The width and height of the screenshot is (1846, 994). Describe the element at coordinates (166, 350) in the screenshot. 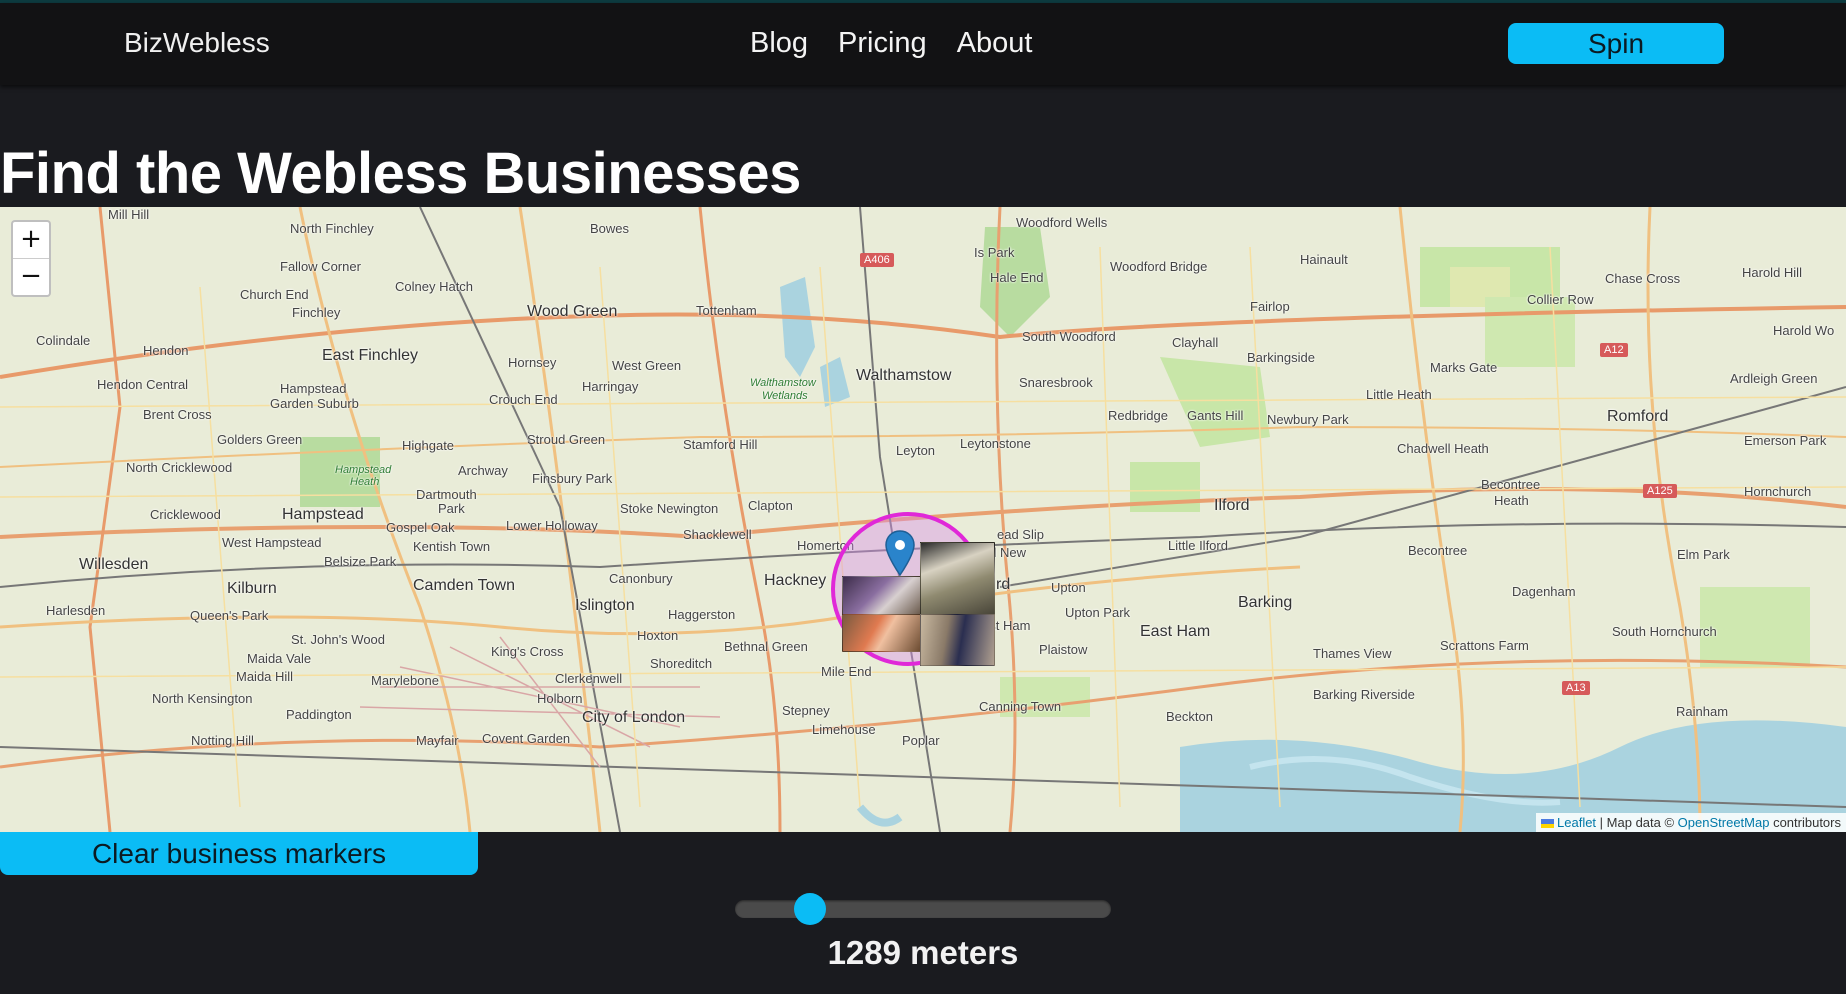

I see `map-place-label: Hendon` at that location.